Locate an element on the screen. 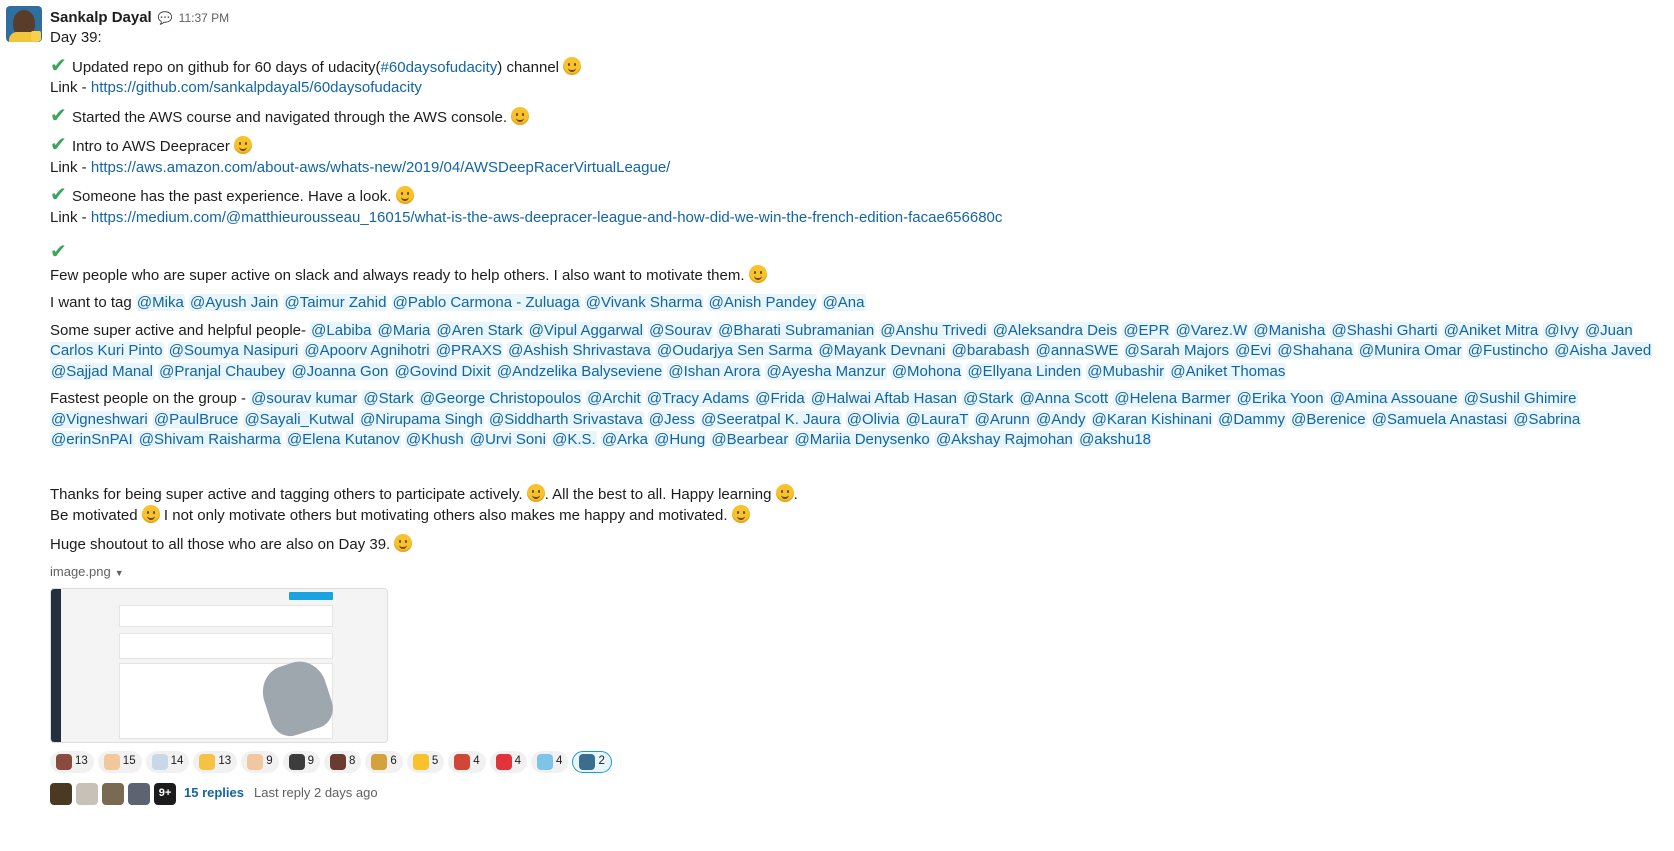  user-mention: @Soumya Nasipuri is located at coordinates (233, 350).